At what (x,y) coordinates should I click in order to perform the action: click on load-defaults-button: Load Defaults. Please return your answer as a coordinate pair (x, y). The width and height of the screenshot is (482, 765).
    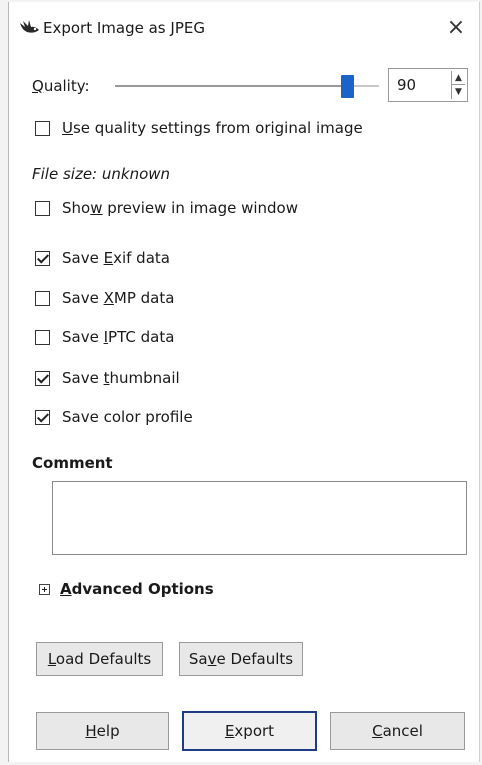
    Looking at the image, I should click on (99, 659).